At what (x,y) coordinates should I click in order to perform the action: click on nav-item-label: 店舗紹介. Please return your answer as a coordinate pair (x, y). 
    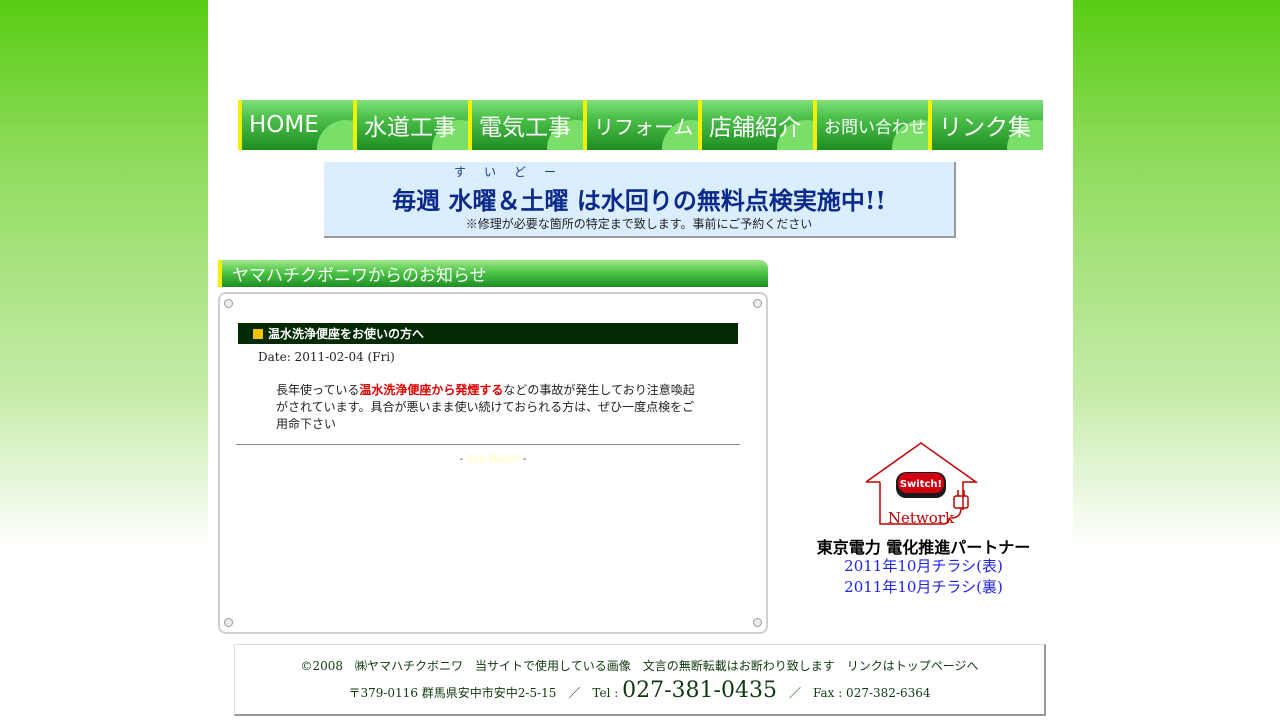
    Looking at the image, I should click on (755, 128).